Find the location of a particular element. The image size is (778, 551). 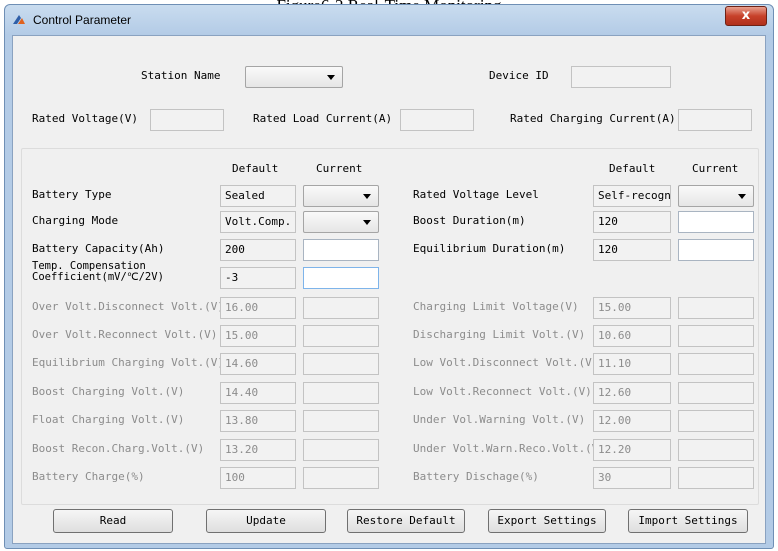

rated-voltage-field is located at coordinates (187, 120).